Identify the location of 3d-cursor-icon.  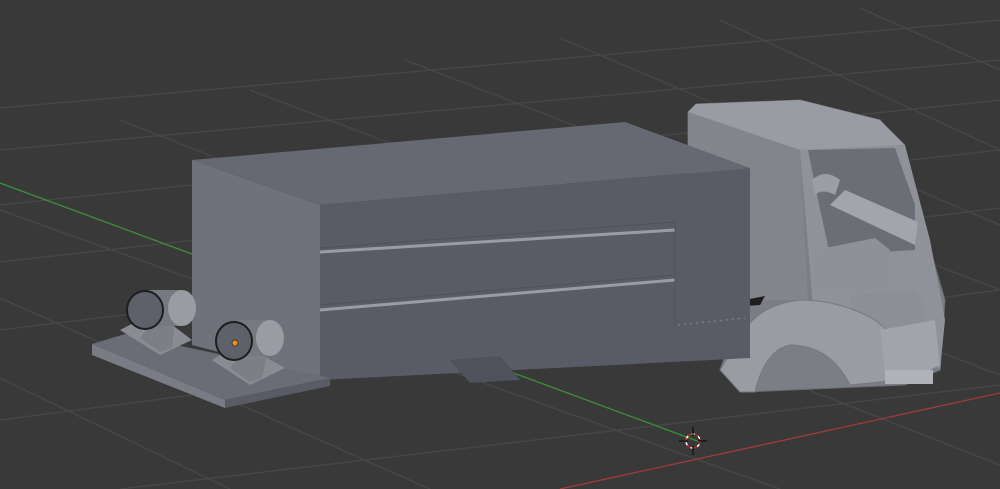
(693, 441).